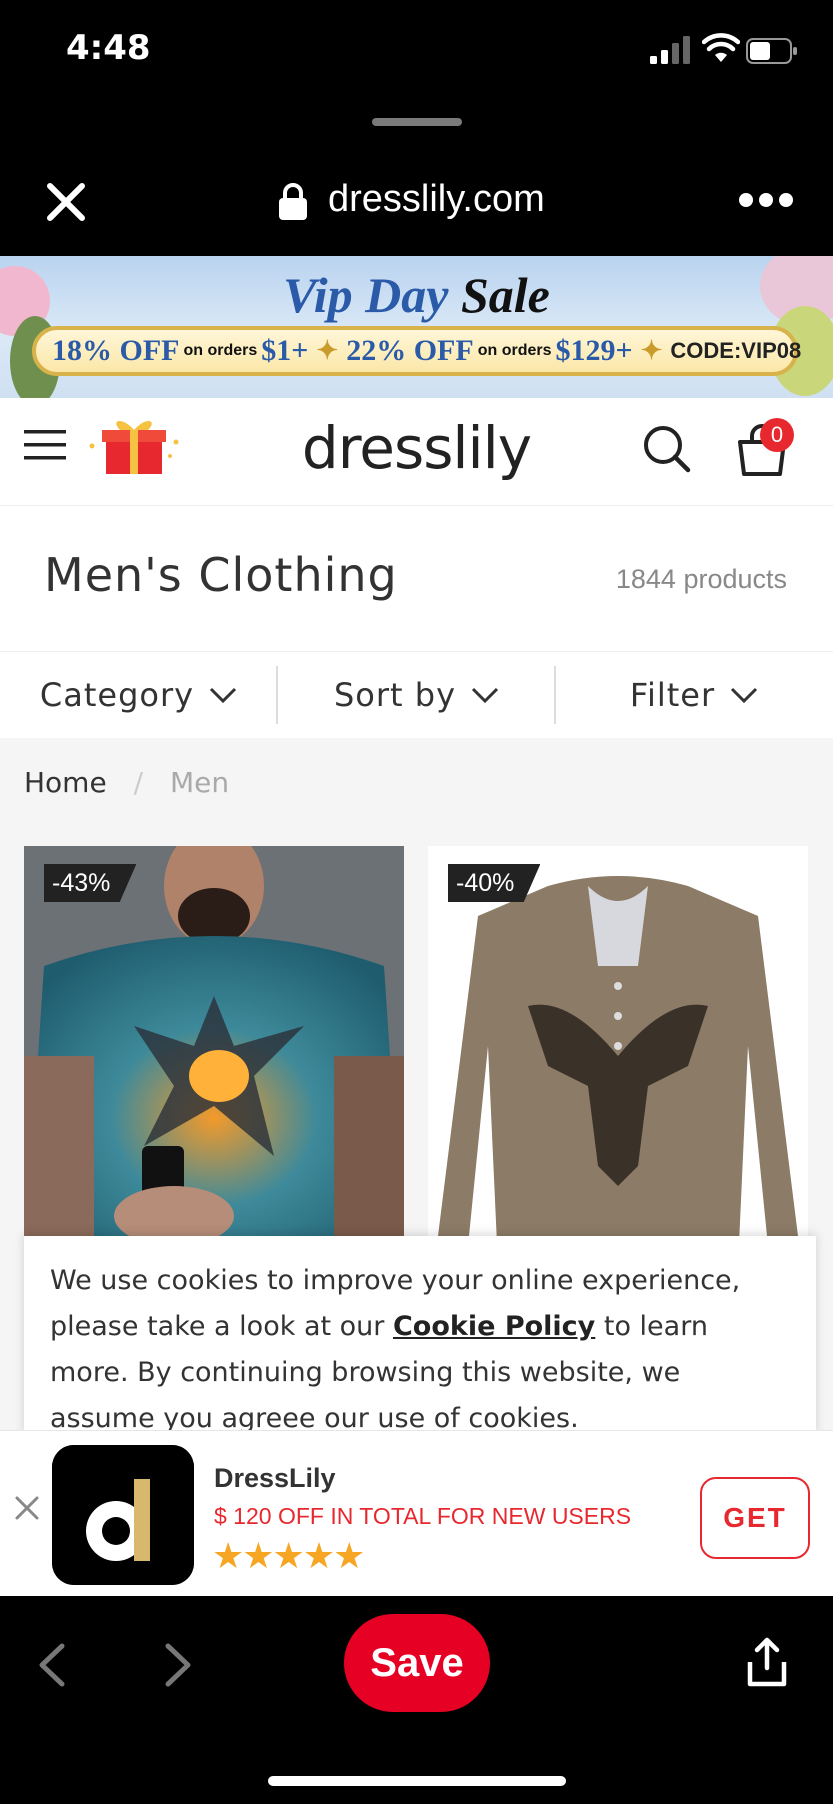  I want to click on site-header: dresslily 0, so click(416, 452).